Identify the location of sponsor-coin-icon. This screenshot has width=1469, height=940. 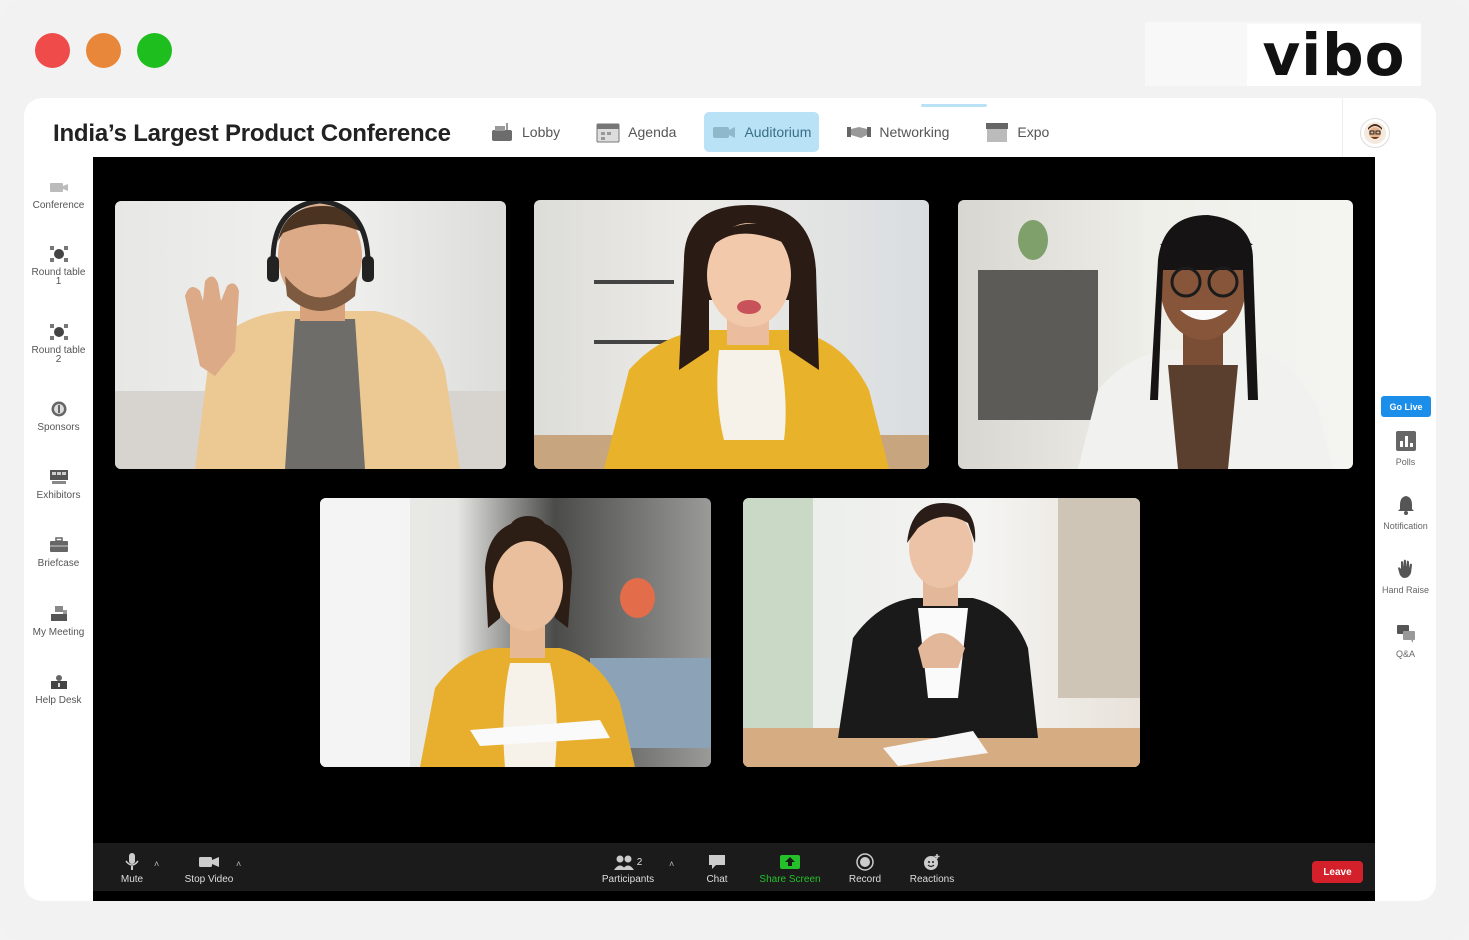
(58, 409).